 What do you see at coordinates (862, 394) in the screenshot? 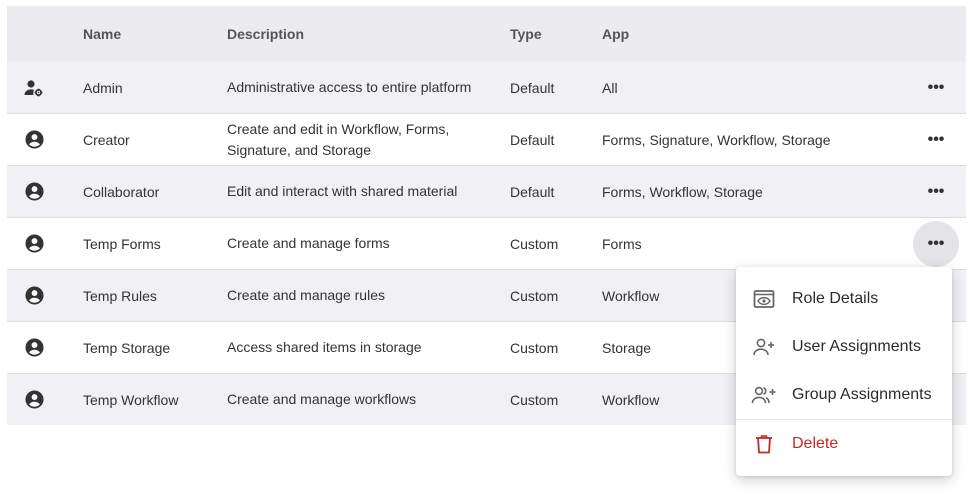
I see `menu-item-label: Group Assignments` at bounding box center [862, 394].